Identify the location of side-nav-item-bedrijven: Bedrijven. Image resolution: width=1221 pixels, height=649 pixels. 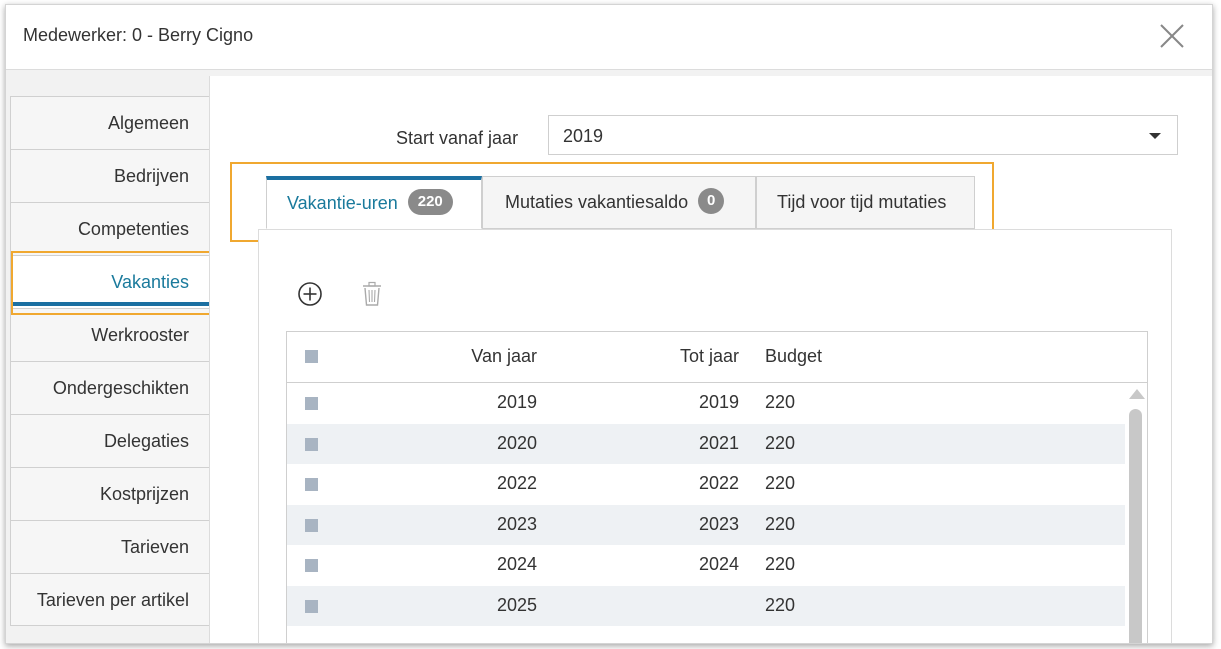
(110, 175).